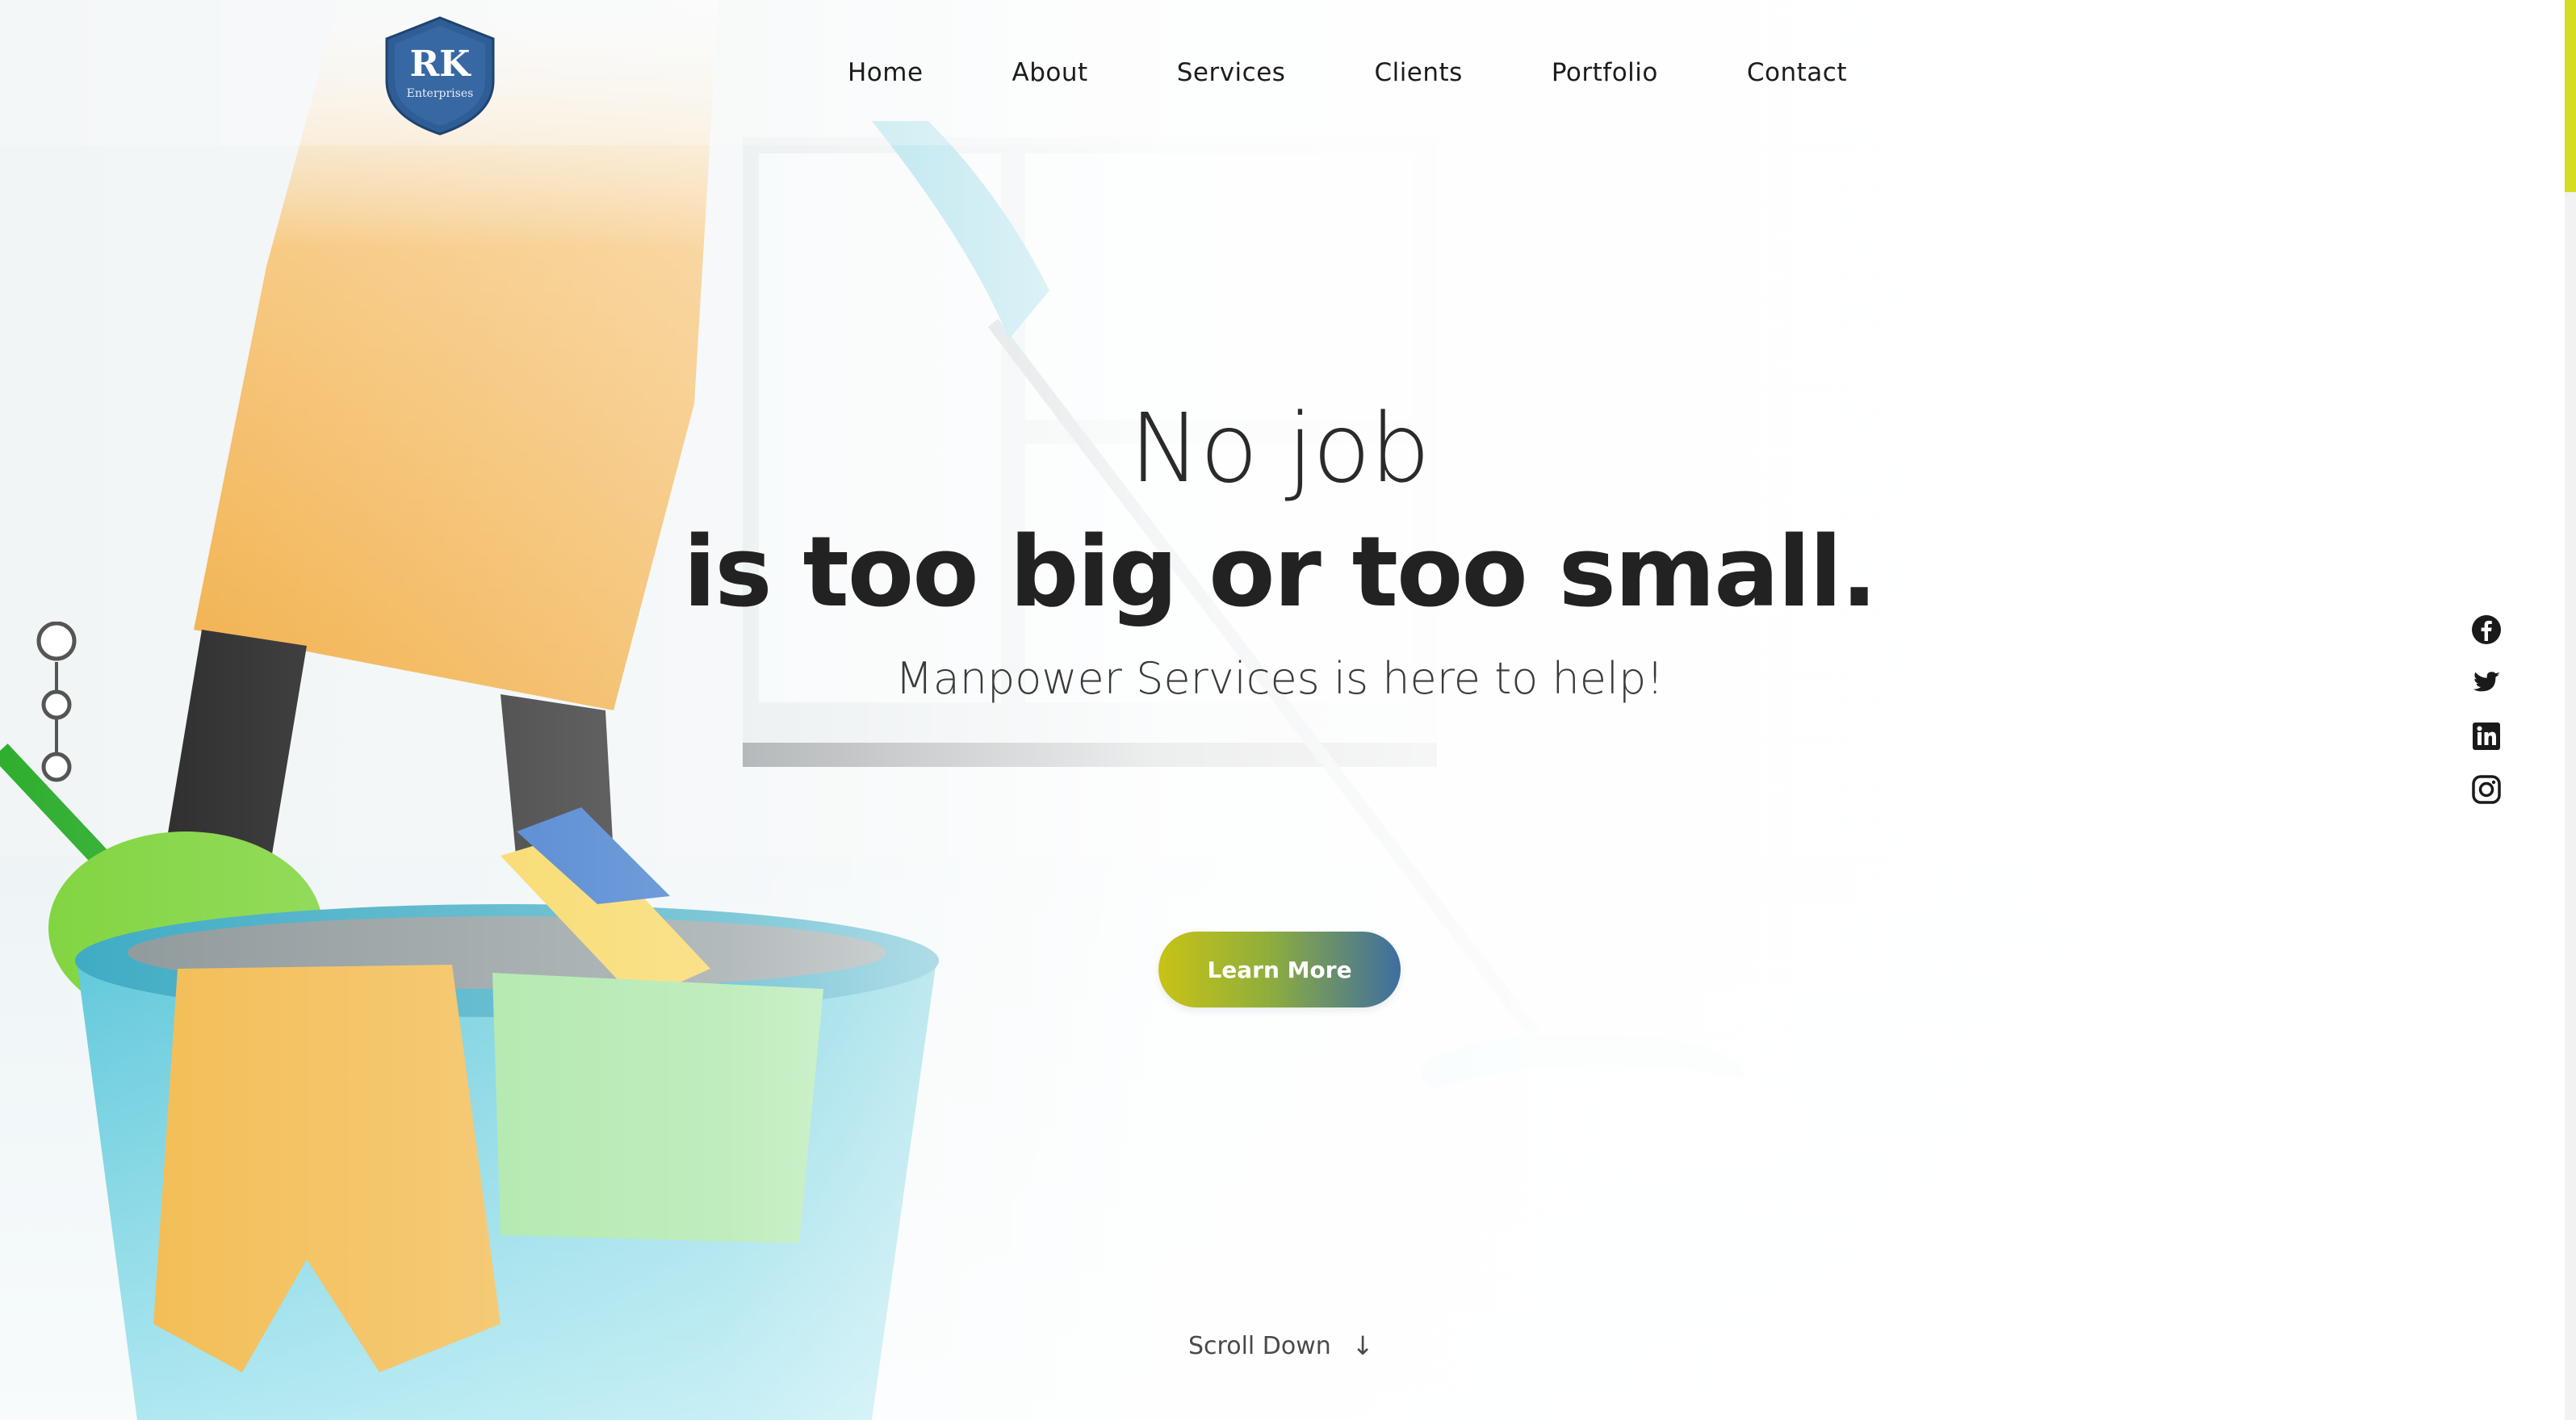 The height and width of the screenshot is (1420, 2576). I want to click on logo-text-main: RK, so click(440, 64).